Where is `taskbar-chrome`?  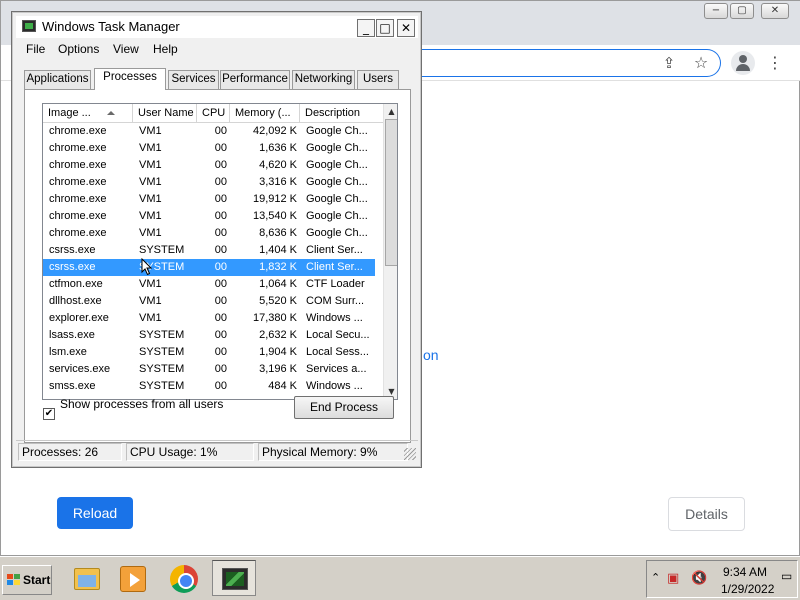 taskbar-chrome is located at coordinates (184, 578).